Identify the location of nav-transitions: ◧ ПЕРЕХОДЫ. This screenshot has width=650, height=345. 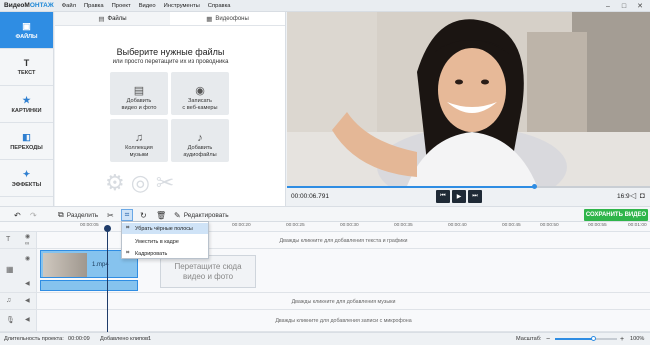
(26, 141).